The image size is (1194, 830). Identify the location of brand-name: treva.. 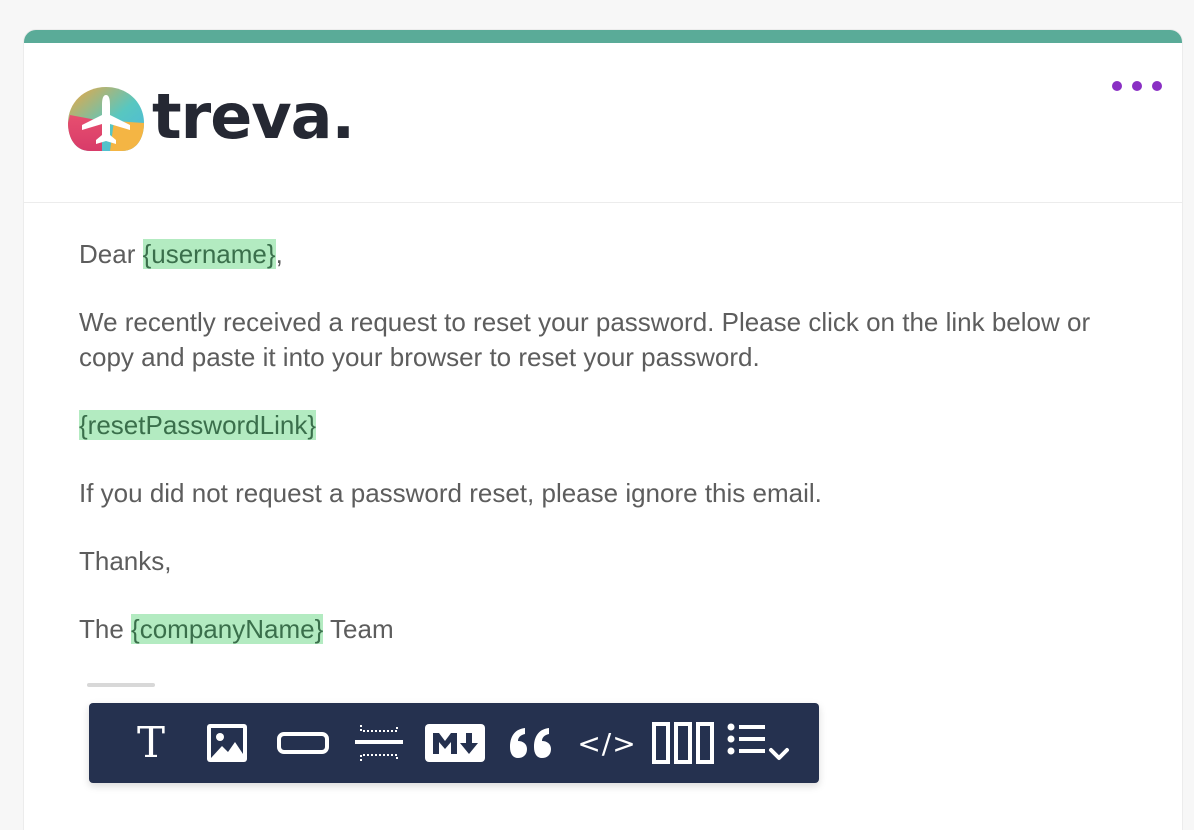
(253, 116).